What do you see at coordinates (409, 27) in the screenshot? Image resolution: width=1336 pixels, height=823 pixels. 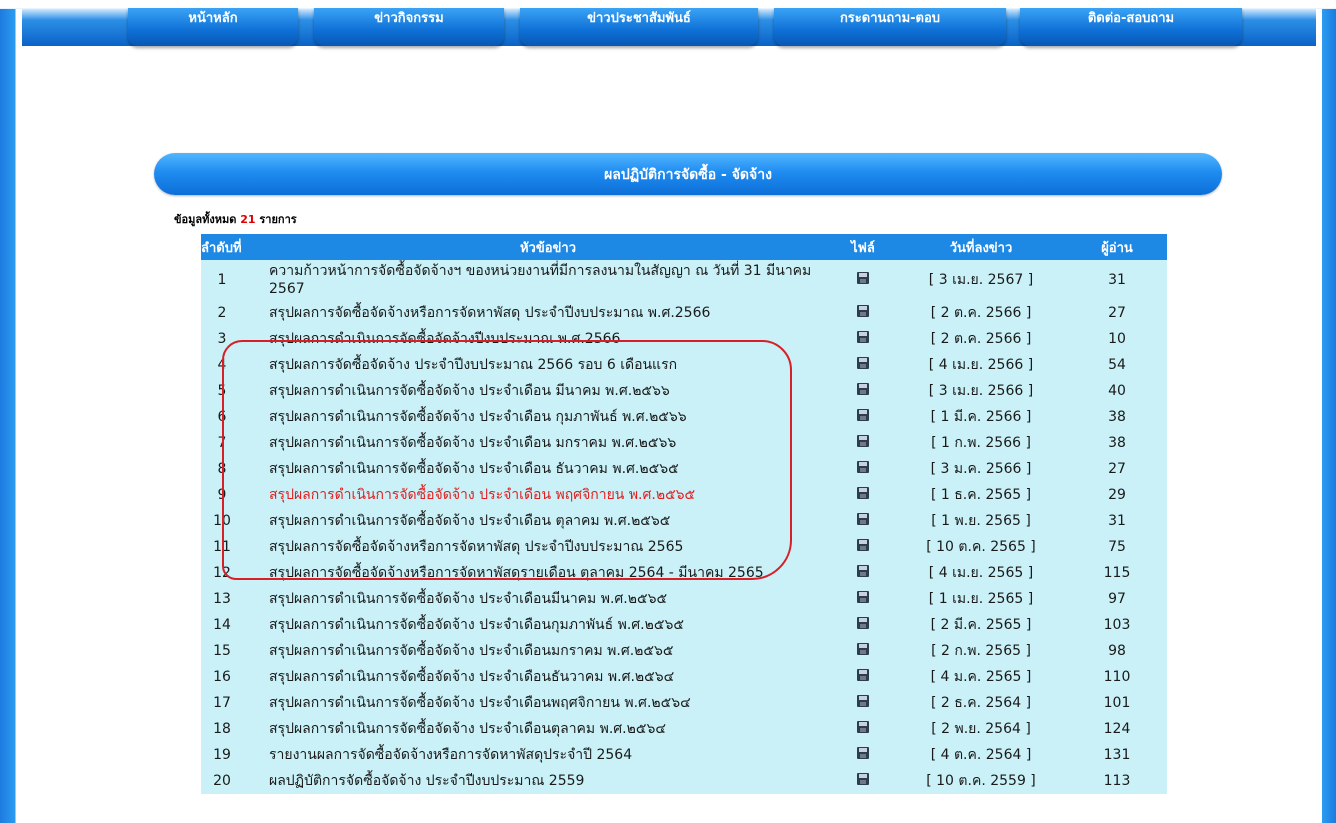 I see `nav-tab-activities: ข่าวกิจกรรม` at bounding box center [409, 27].